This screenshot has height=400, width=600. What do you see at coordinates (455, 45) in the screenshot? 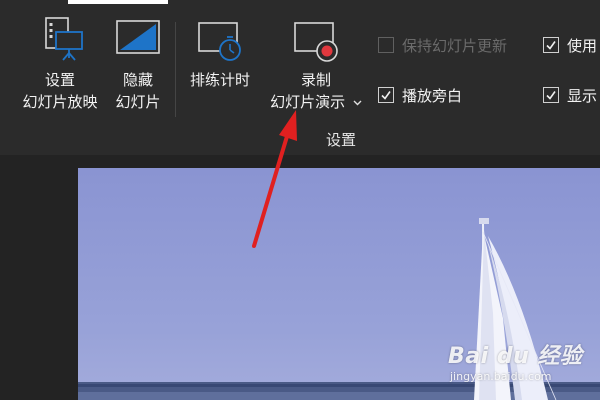
I see `keep-slides-updated-label: 保持幻灯片更新` at bounding box center [455, 45].